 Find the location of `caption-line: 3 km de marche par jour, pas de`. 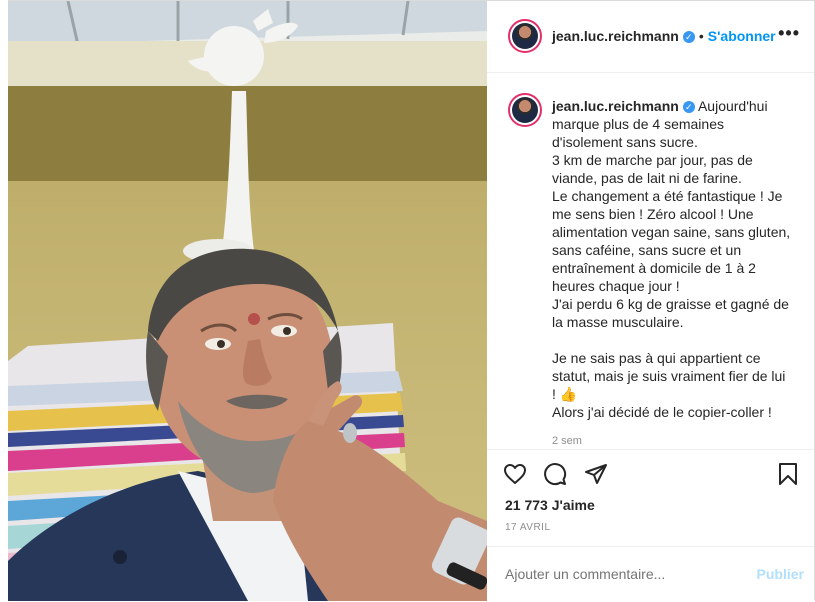

caption-line: 3 km de marche par jour, pas de is located at coordinates (652, 160).